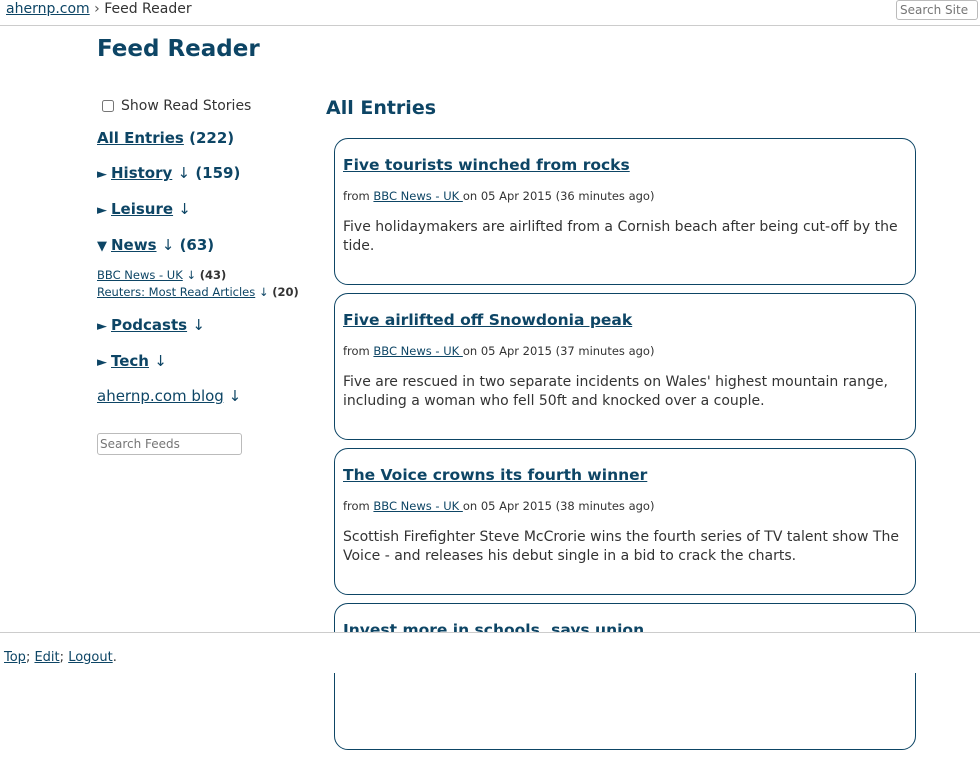  What do you see at coordinates (207, 326) in the screenshot?
I see `sidebar-item-podcasts: ► Podcasts ↓` at bounding box center [207, 326].